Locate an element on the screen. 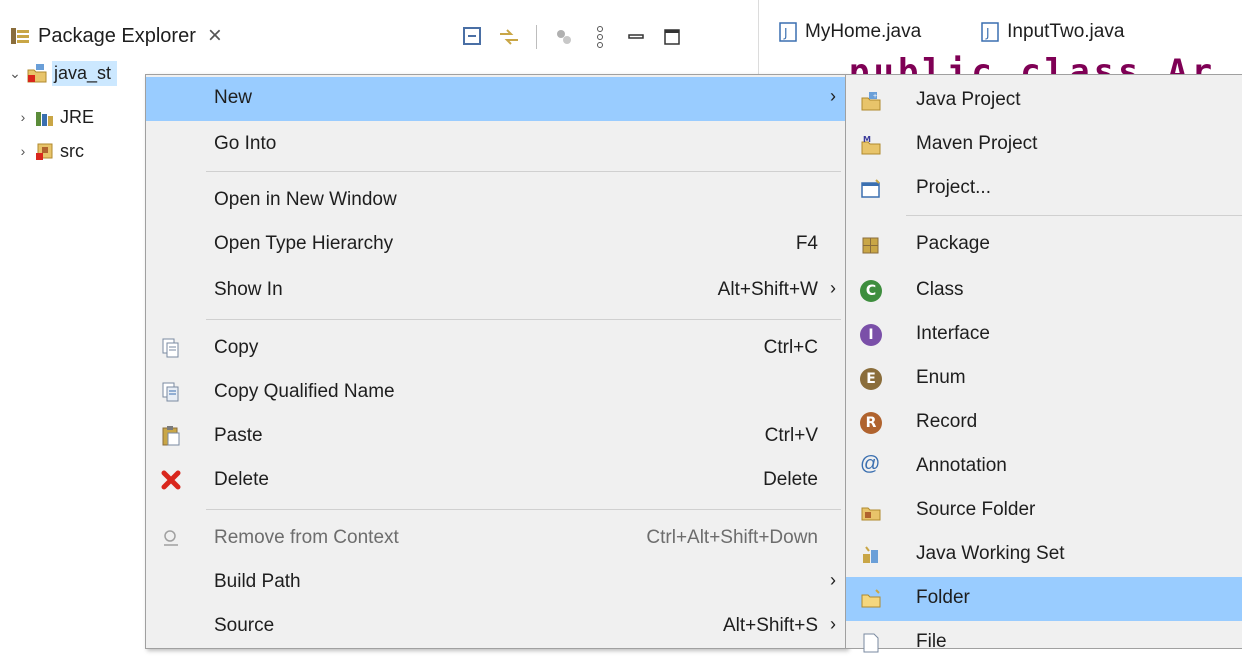 The image size is (1242, 665). focus-on-active-task-icon is located at coordinates (564, 37).